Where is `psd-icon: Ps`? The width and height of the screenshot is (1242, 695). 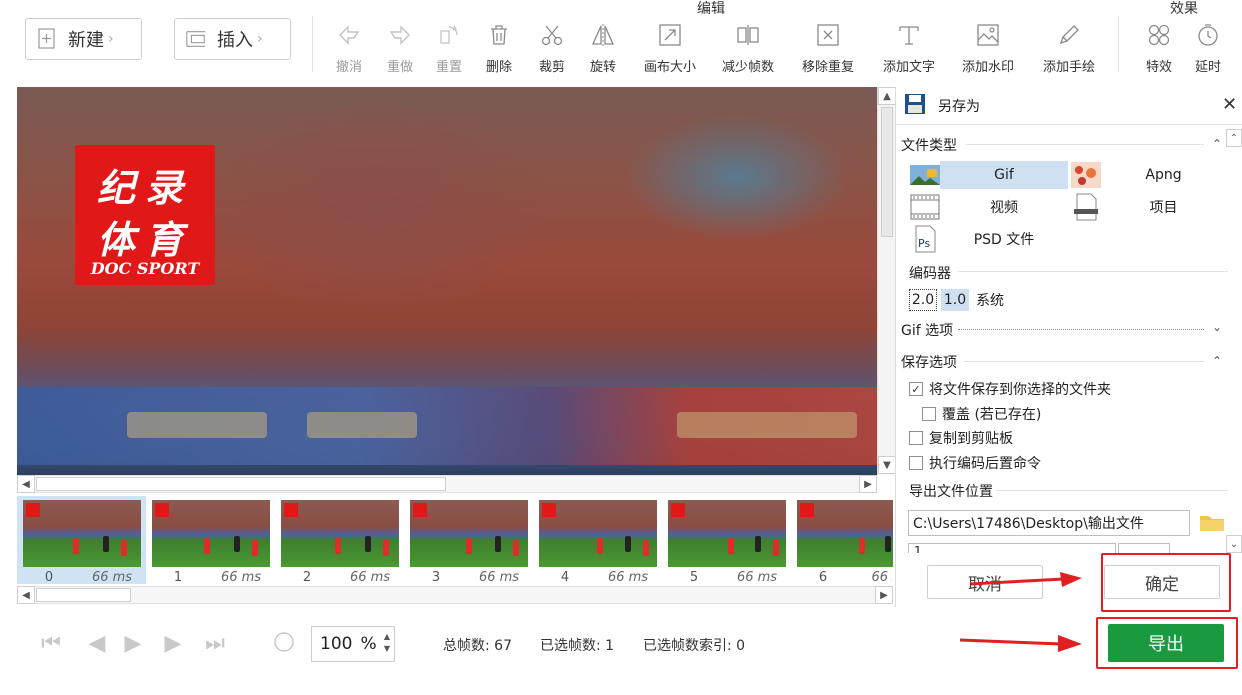 psd-icon: Ps is located at coordinates (925, 239).